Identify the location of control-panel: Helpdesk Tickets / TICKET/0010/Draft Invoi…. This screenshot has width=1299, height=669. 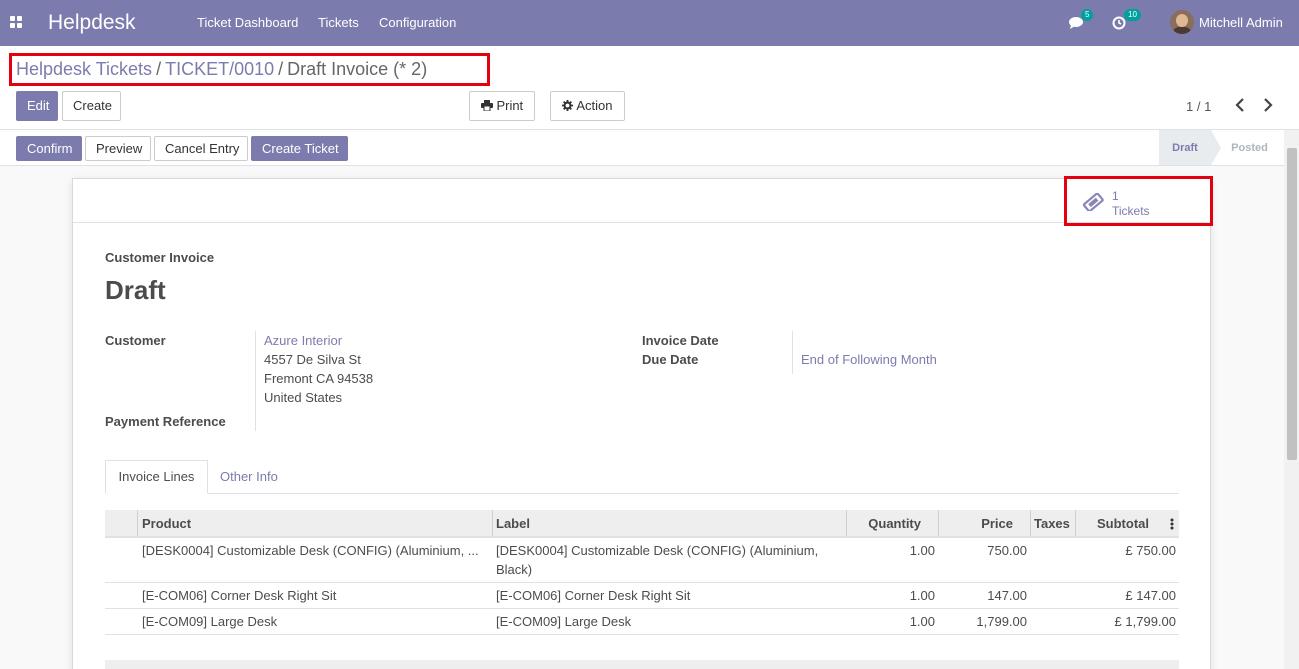
(649, 88).